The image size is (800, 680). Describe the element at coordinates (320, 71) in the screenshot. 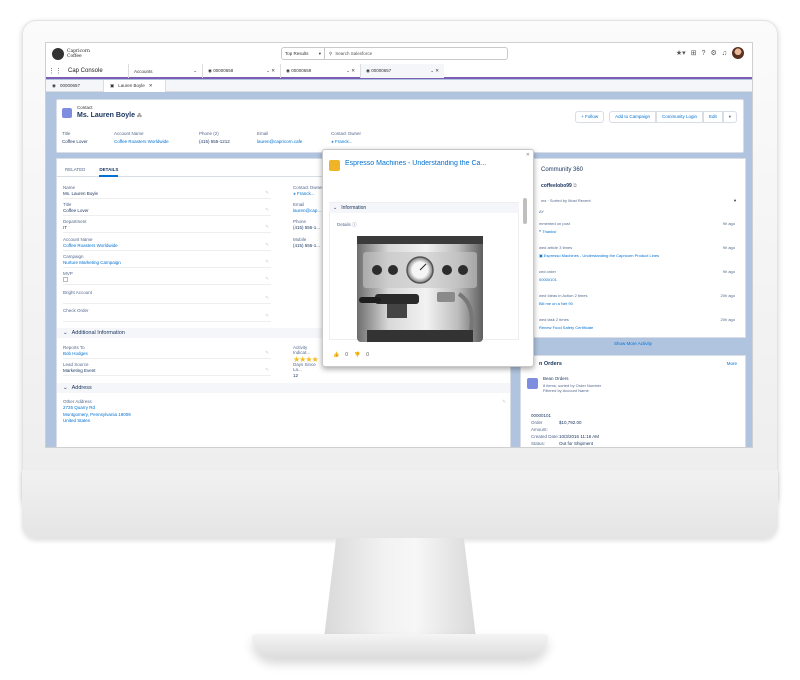

I see `nav-tab-00000659: ◉ 00000659 ⌄ ✕` at that location.